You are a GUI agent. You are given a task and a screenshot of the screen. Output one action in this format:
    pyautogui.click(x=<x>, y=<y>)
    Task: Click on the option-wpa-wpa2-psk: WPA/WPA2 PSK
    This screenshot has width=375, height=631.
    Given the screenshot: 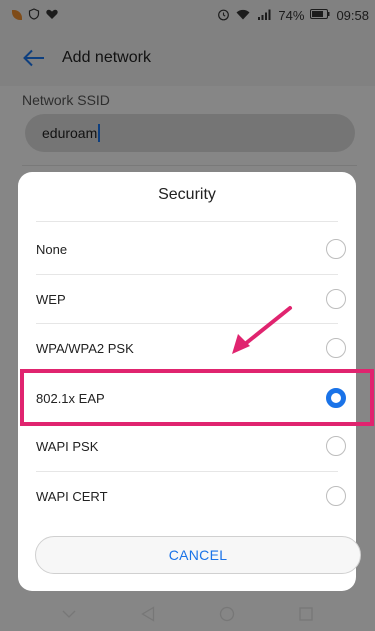 What is the action you would take?
    pyautogui.click(x=187, y=348)
    